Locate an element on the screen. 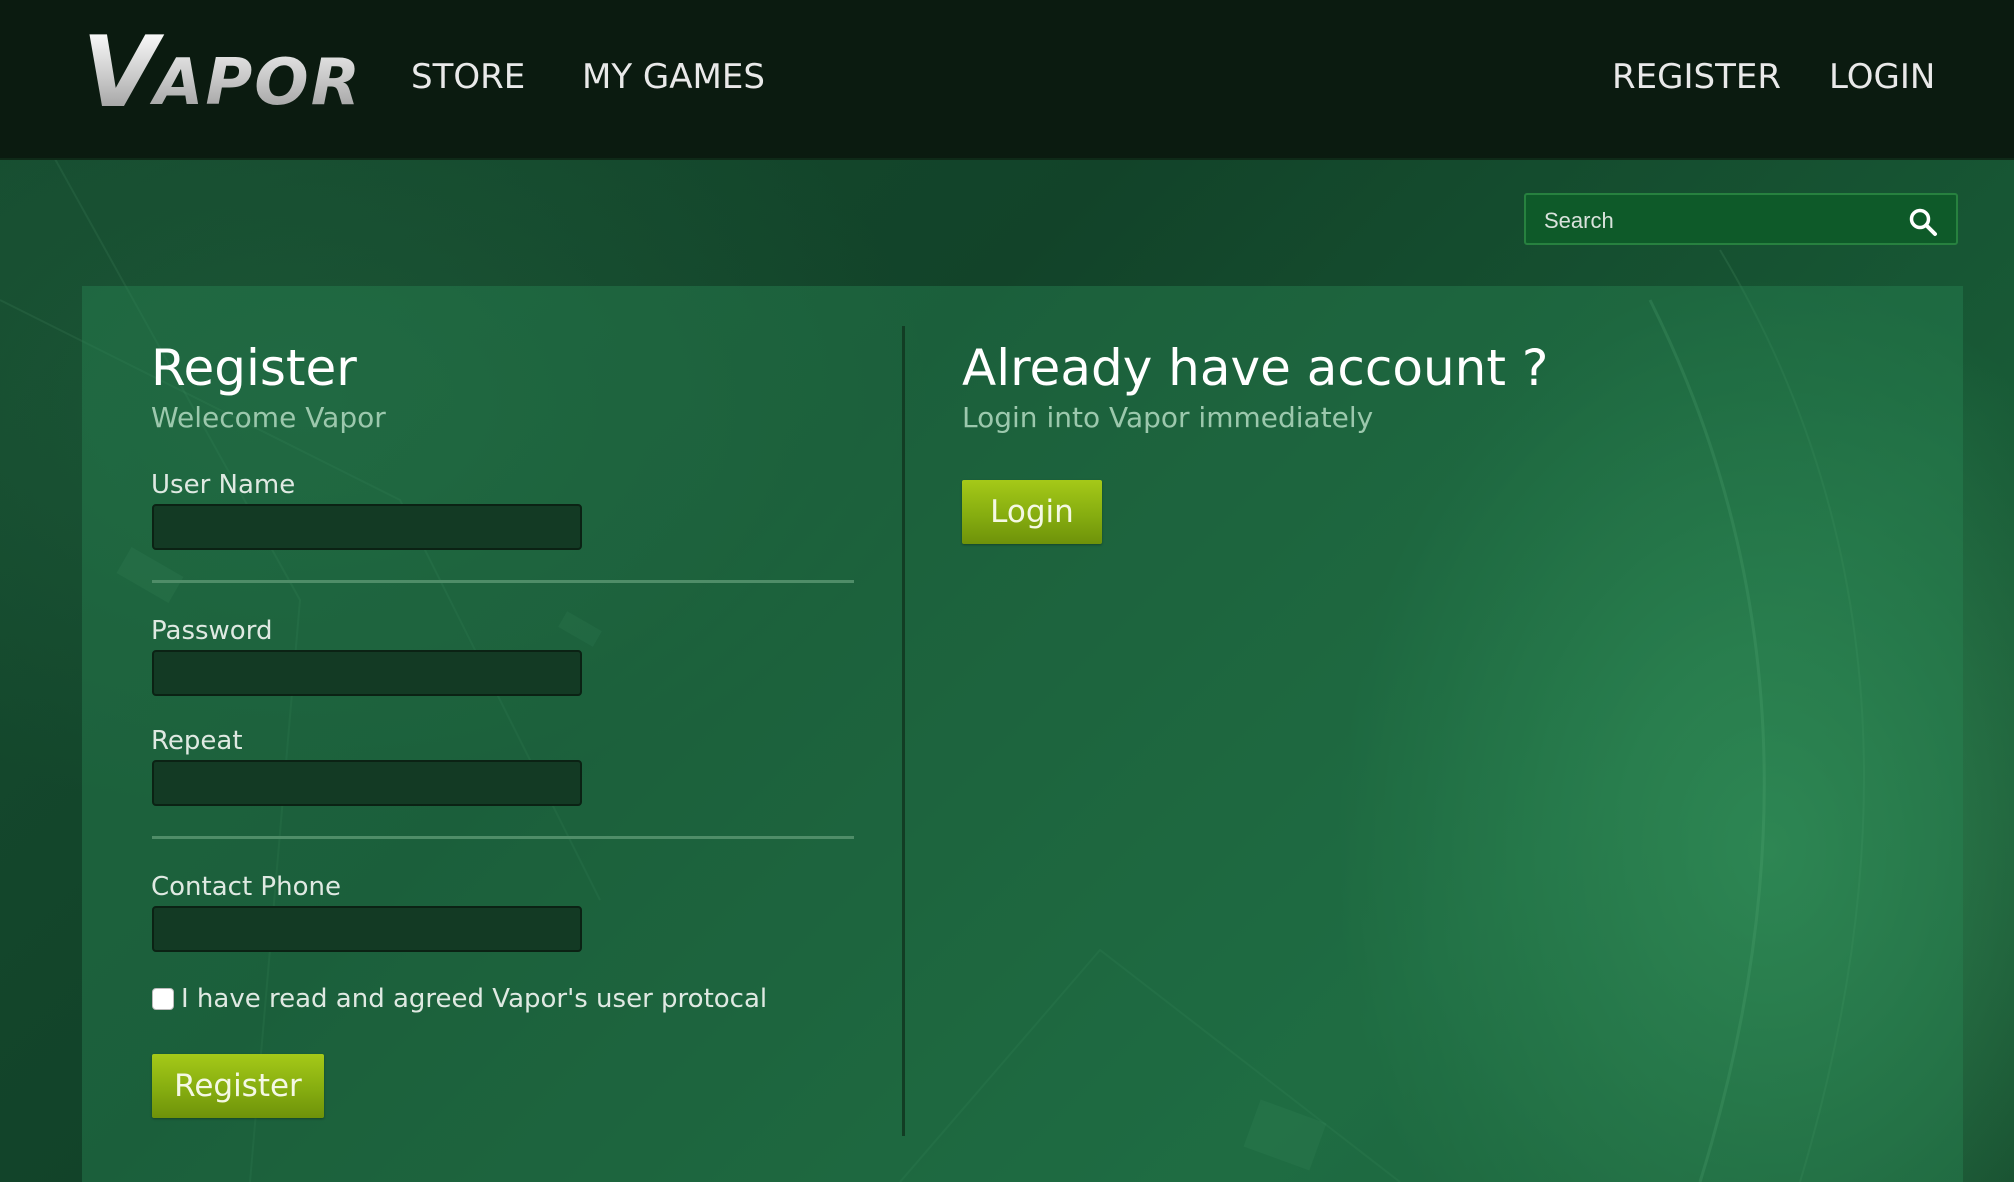  top-navigation-bar: V APOR STORE MY GAMES REGISTER LOGIN is located at coordinates (1007, 80).